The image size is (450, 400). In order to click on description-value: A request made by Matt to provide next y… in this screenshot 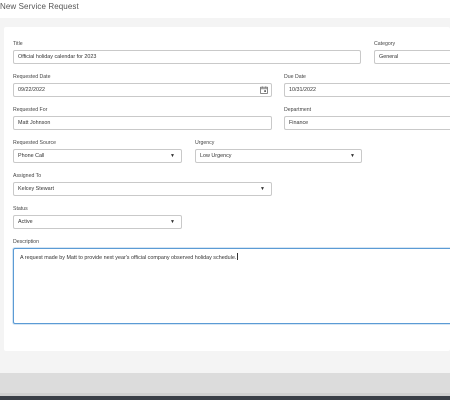, I will do `click(128, 258)`.